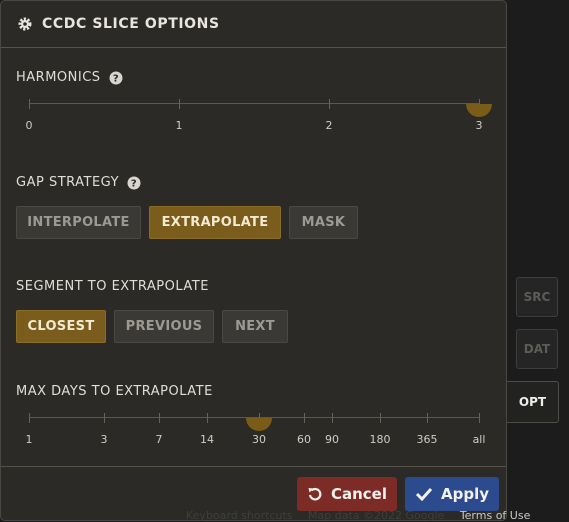 The width and height of the screenshot is (569, 522). I want to click on max-days-label-row: MAX DAYS TO EXTRAPOLATE, so click(114, 391).